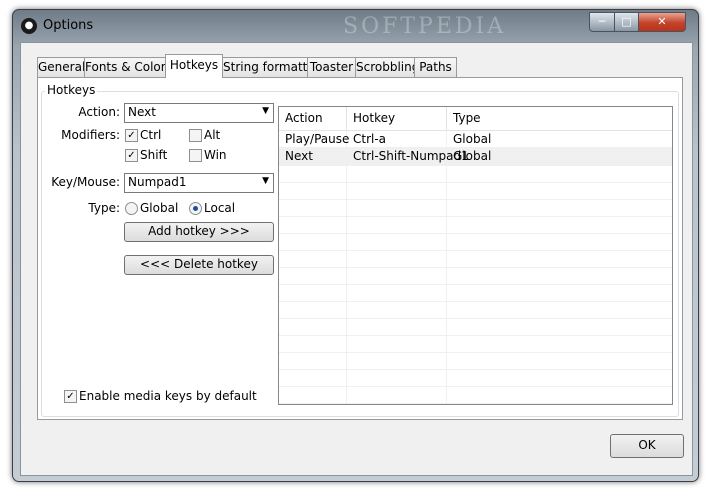 This screenshot has width=718, height=500. What do you see at coordinates (313, 156) in the screenshot?
I see `table-cell: Next` at bounding box center [313, 156].